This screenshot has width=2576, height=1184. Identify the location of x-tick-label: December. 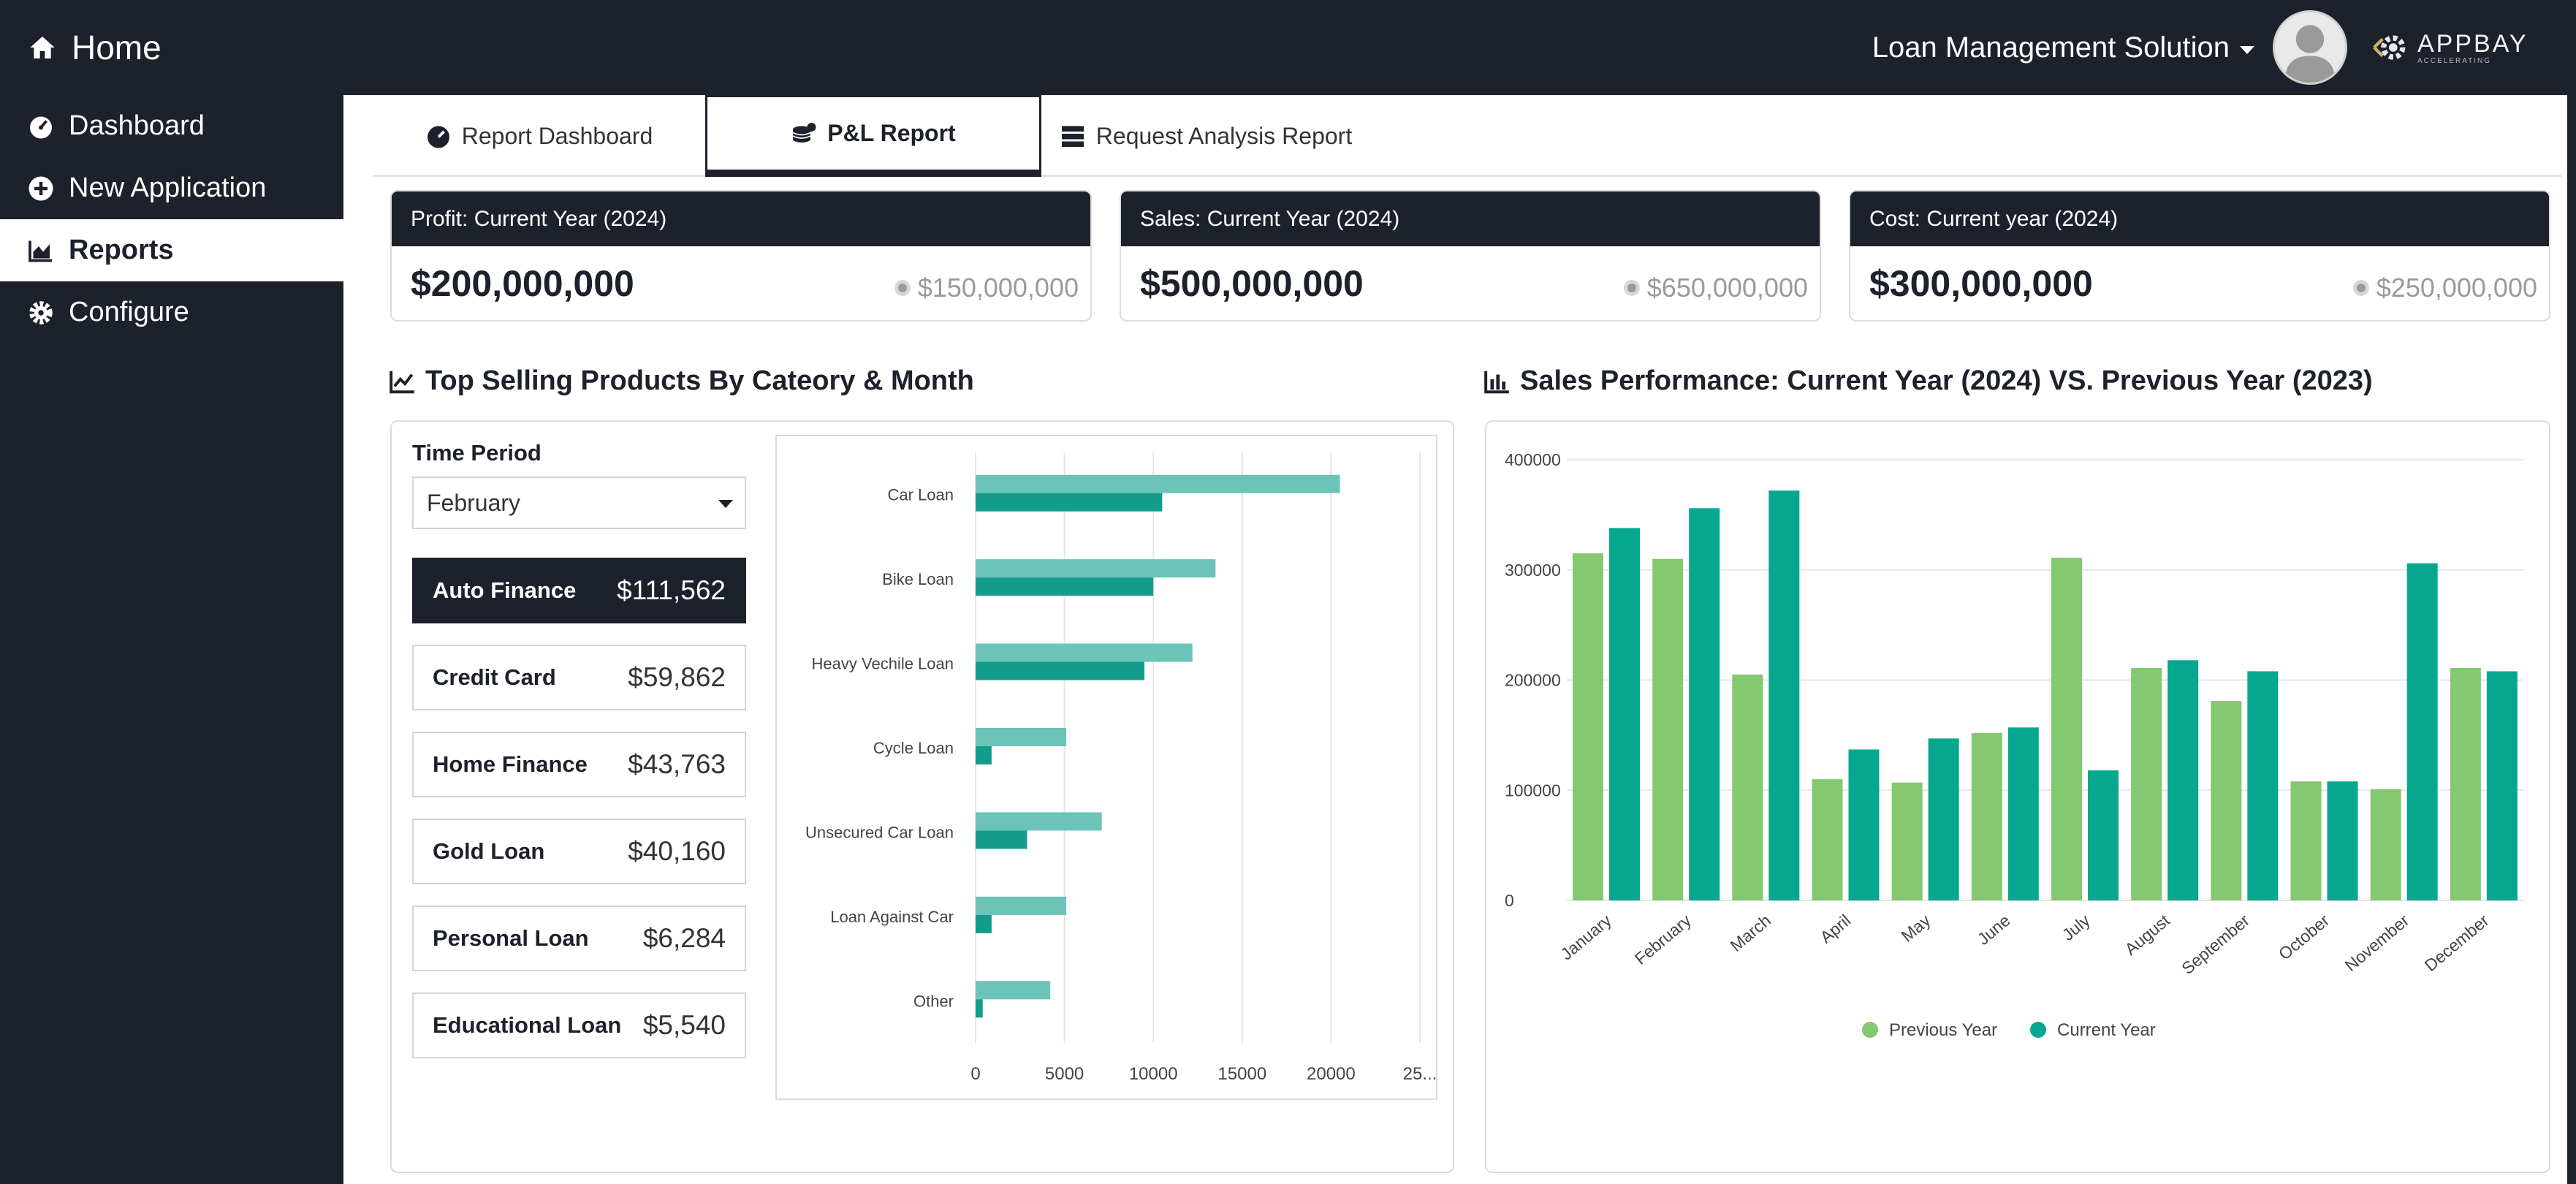
(2457, 943).